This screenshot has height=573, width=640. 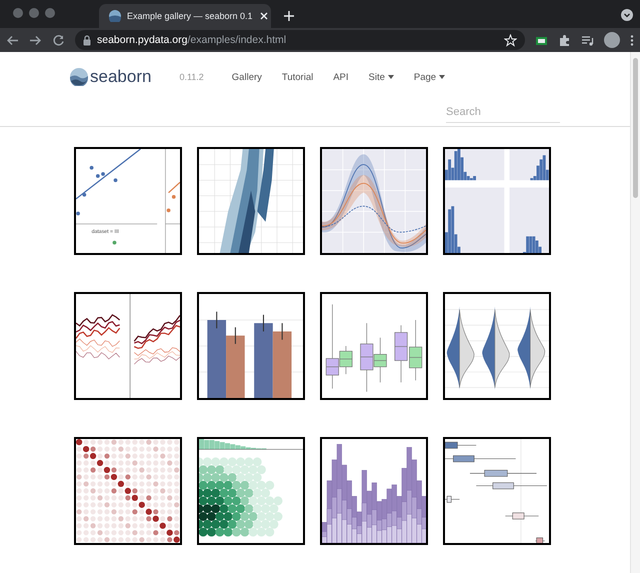 I want to click on version-label: 0.11.2, so click(x=191, y=77).